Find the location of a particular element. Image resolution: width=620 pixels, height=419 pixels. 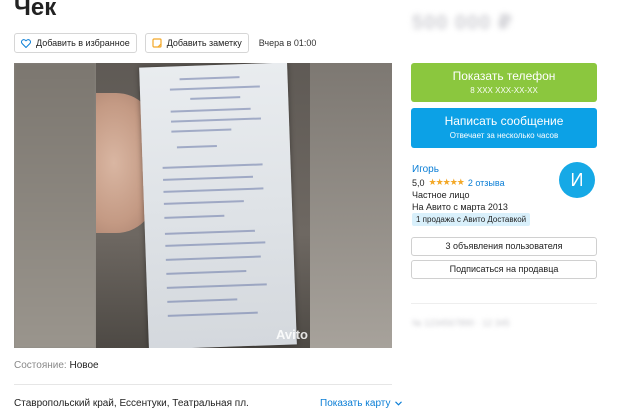

publish-date: Вчера в 01:00 is located at coordinates (287, 43).